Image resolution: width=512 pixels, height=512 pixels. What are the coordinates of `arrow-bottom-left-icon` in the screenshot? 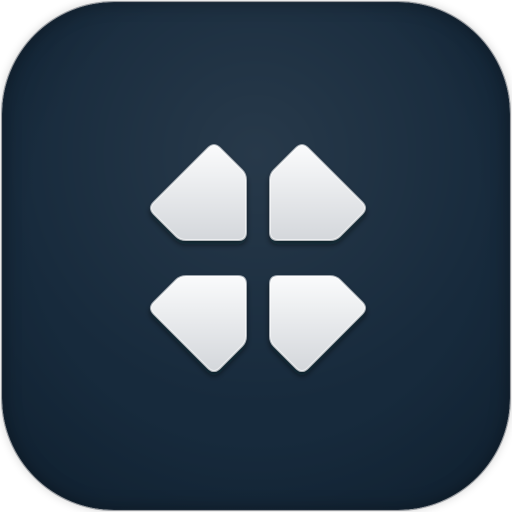 It's located at (198, 323).